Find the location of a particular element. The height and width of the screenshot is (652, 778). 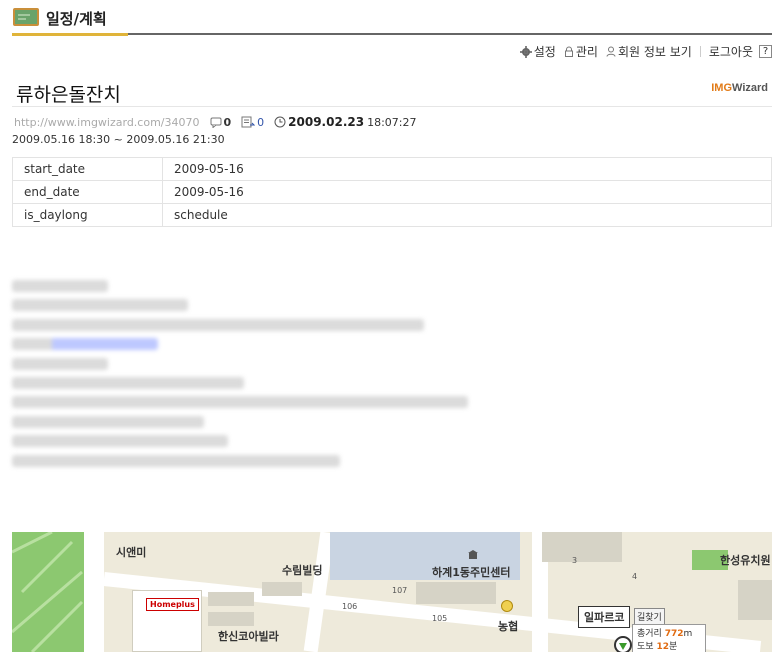

member-info-link: 회원 정보 보기 is located at coordinates (649, 51).